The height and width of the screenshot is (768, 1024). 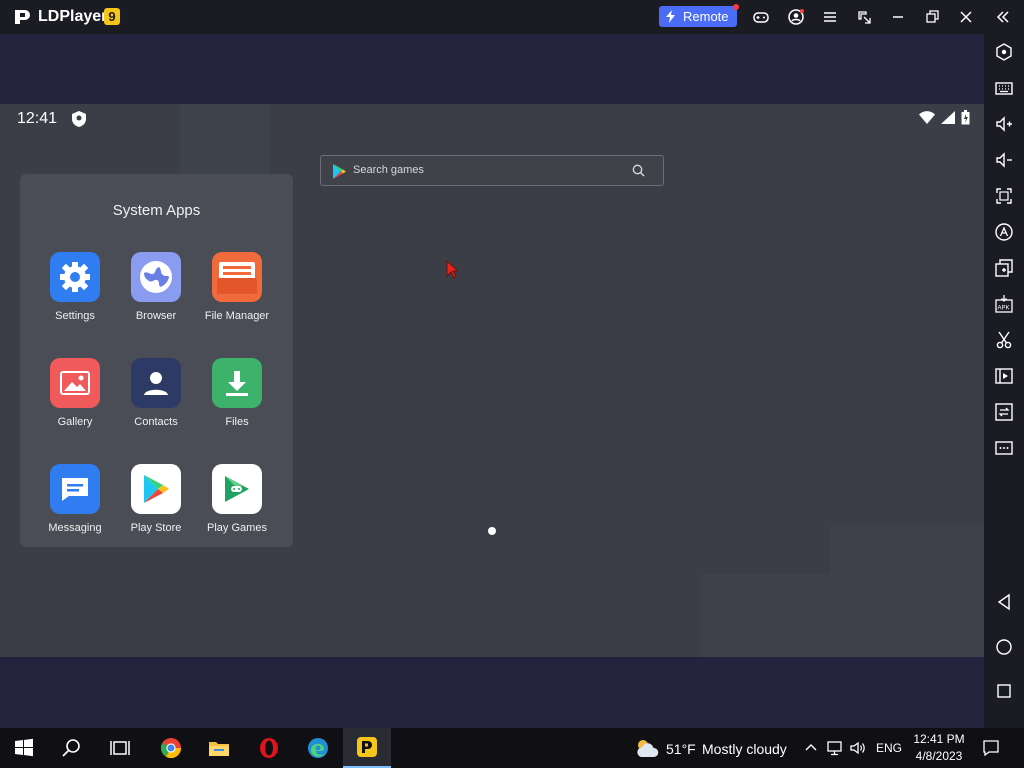 I want to click on shield-icon, so click(x=79, y=119).